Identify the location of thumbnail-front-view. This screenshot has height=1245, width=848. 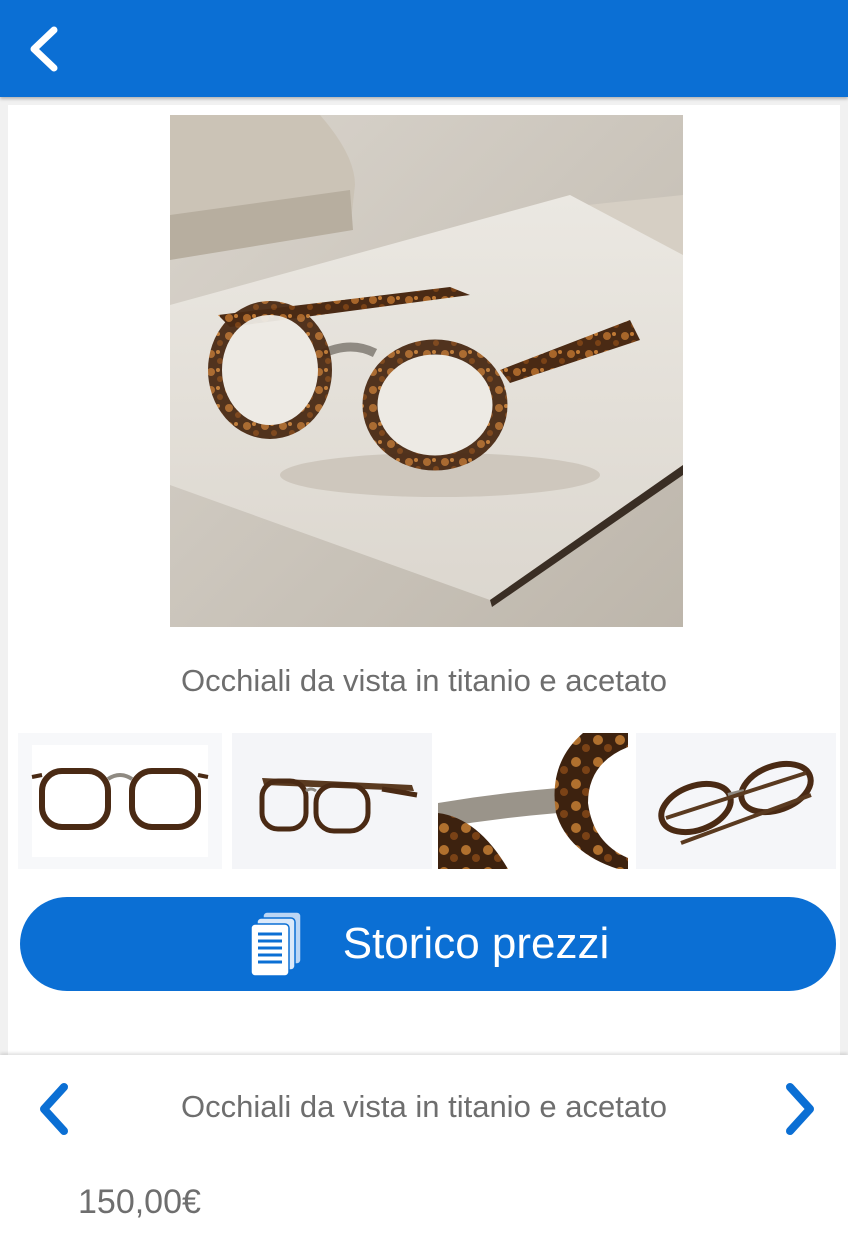
(120, 801).